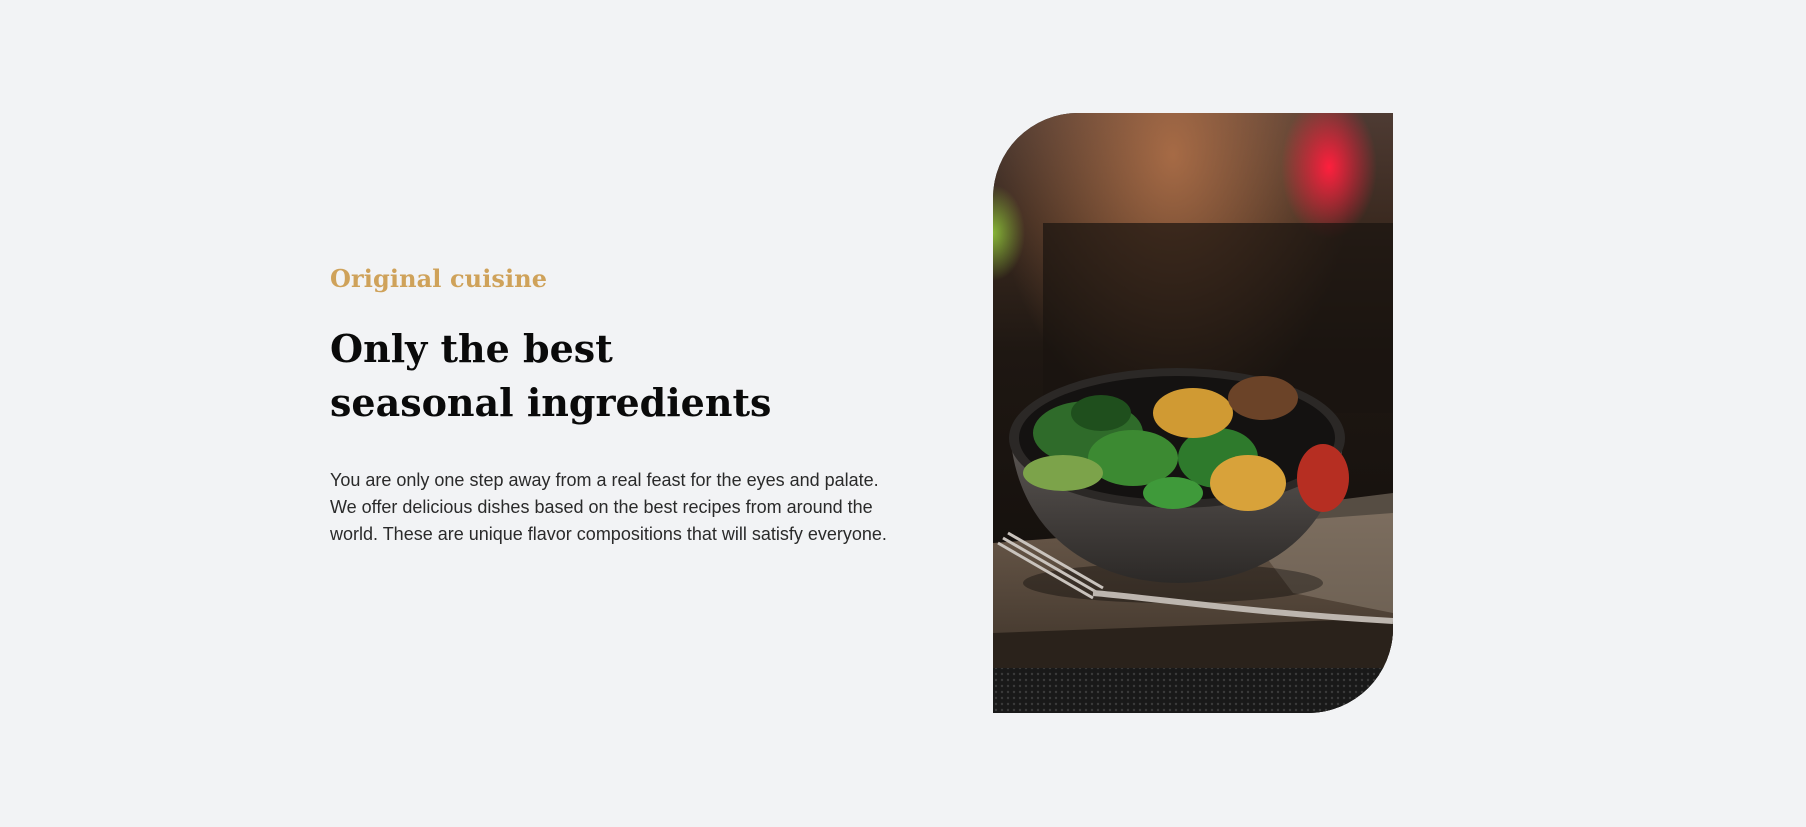 This screenshot has height=827, width=1806. What do you see at coordinates (439, 278) in the screenshot?
I see `section-eyebrow: Original cuisine` at bounding box center [439, 278].